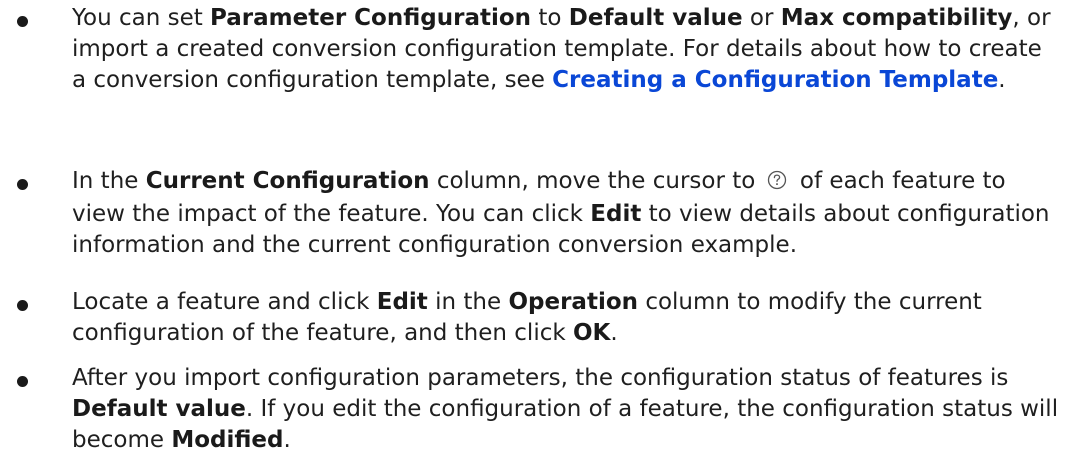 The image size is (1071, 456). I want to click on text-run: In the, so click(109, 181).